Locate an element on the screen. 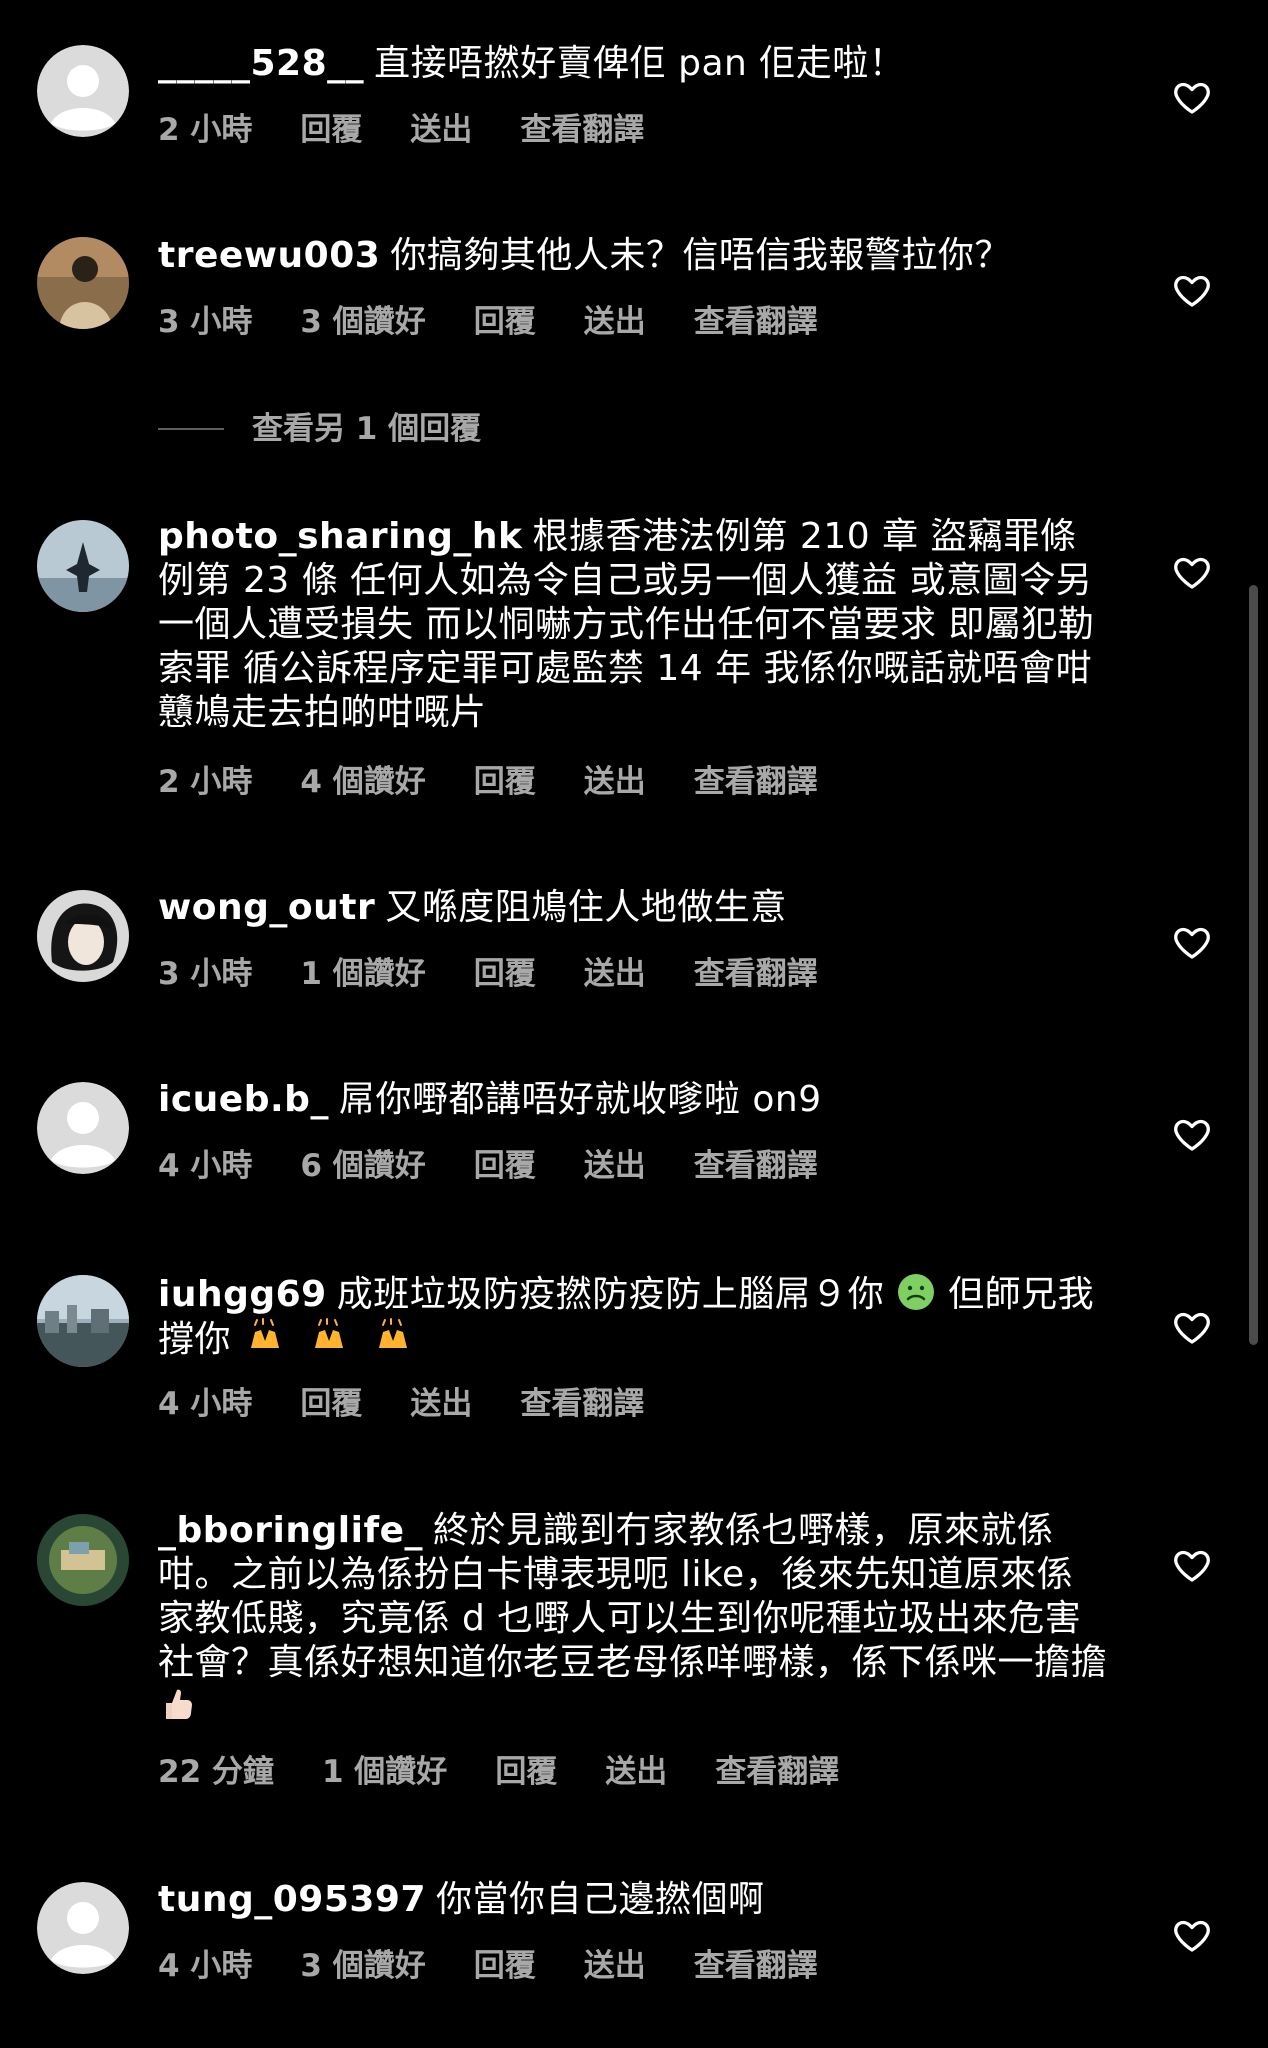 This screenshot has width=1268, height=2048. comment-username: _____528__ is located at coordinates (261, 63).